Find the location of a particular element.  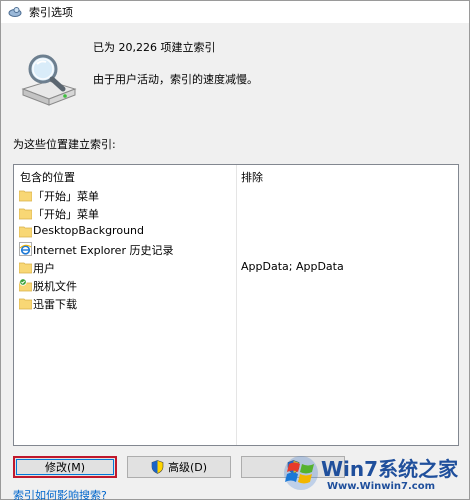

location-name: 迅雷下载 is located at coordinates (55, 304).